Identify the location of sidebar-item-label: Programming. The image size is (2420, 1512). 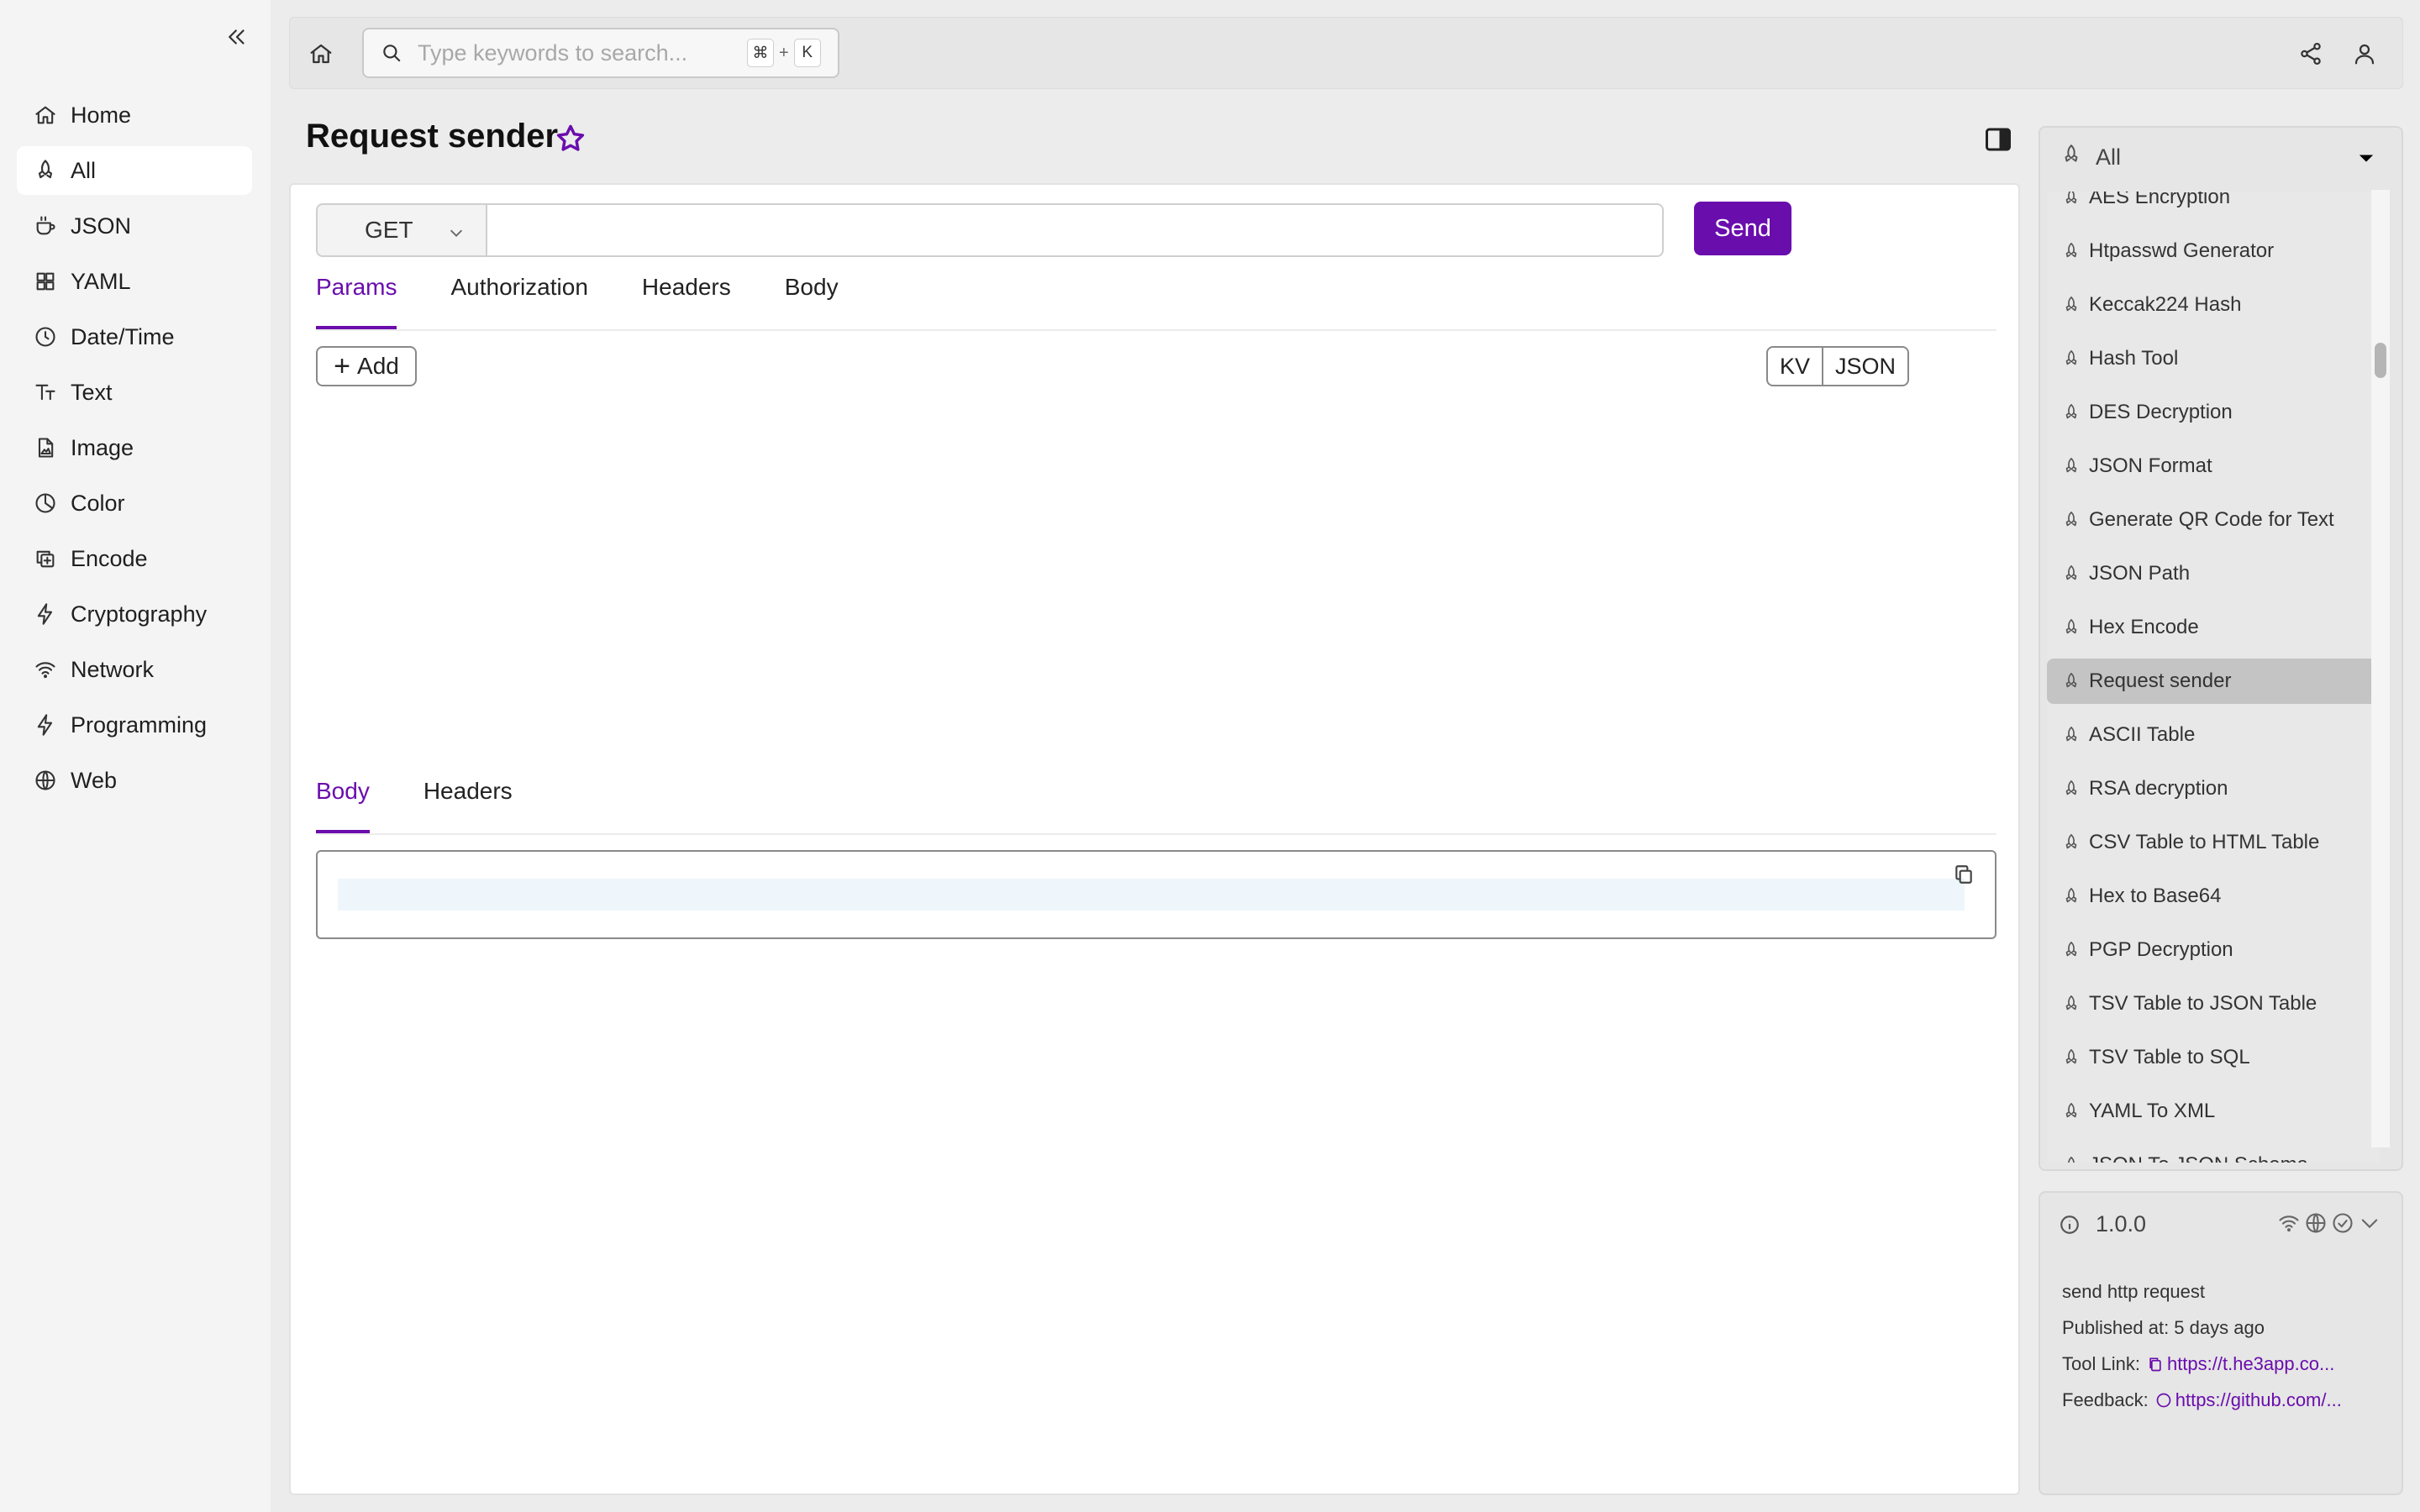
(139, 724).